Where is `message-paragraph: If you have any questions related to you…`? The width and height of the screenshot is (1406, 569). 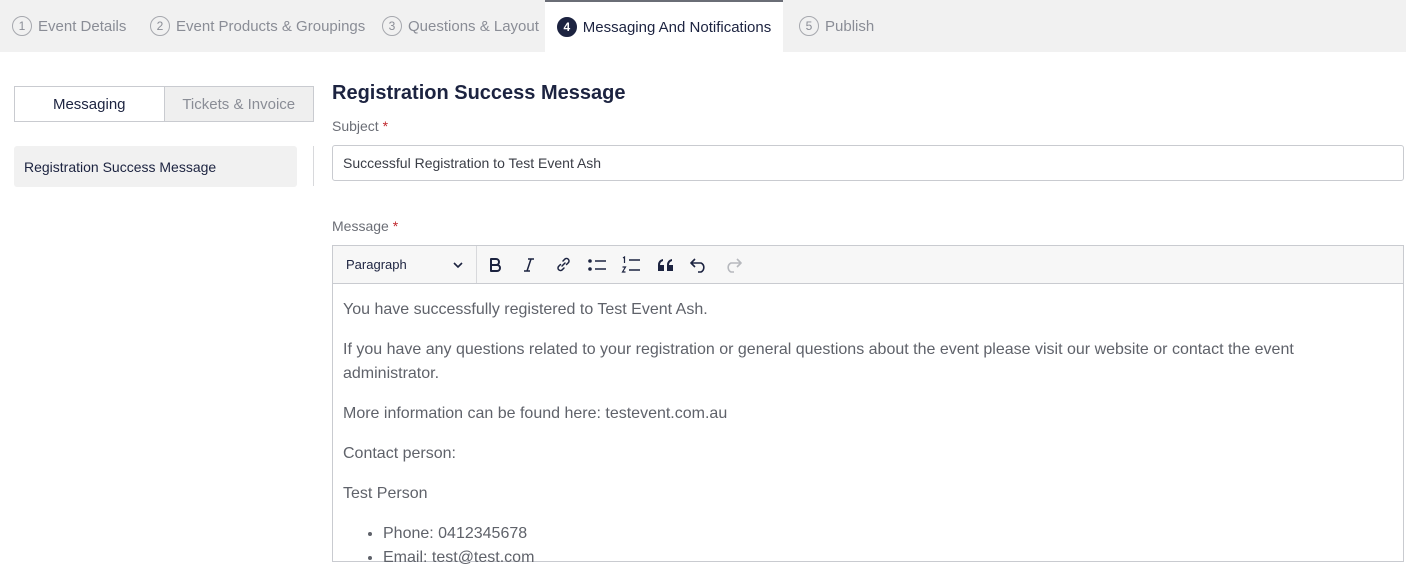 message-paragraph: If you have any questions related to you… is located at coordinates (818, 361).